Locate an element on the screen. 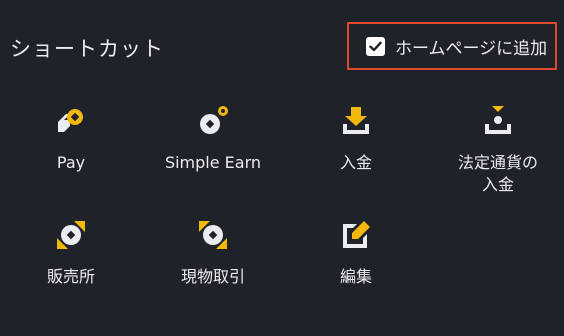  checkbox-checked-icon is located at coordinates (375, 46).